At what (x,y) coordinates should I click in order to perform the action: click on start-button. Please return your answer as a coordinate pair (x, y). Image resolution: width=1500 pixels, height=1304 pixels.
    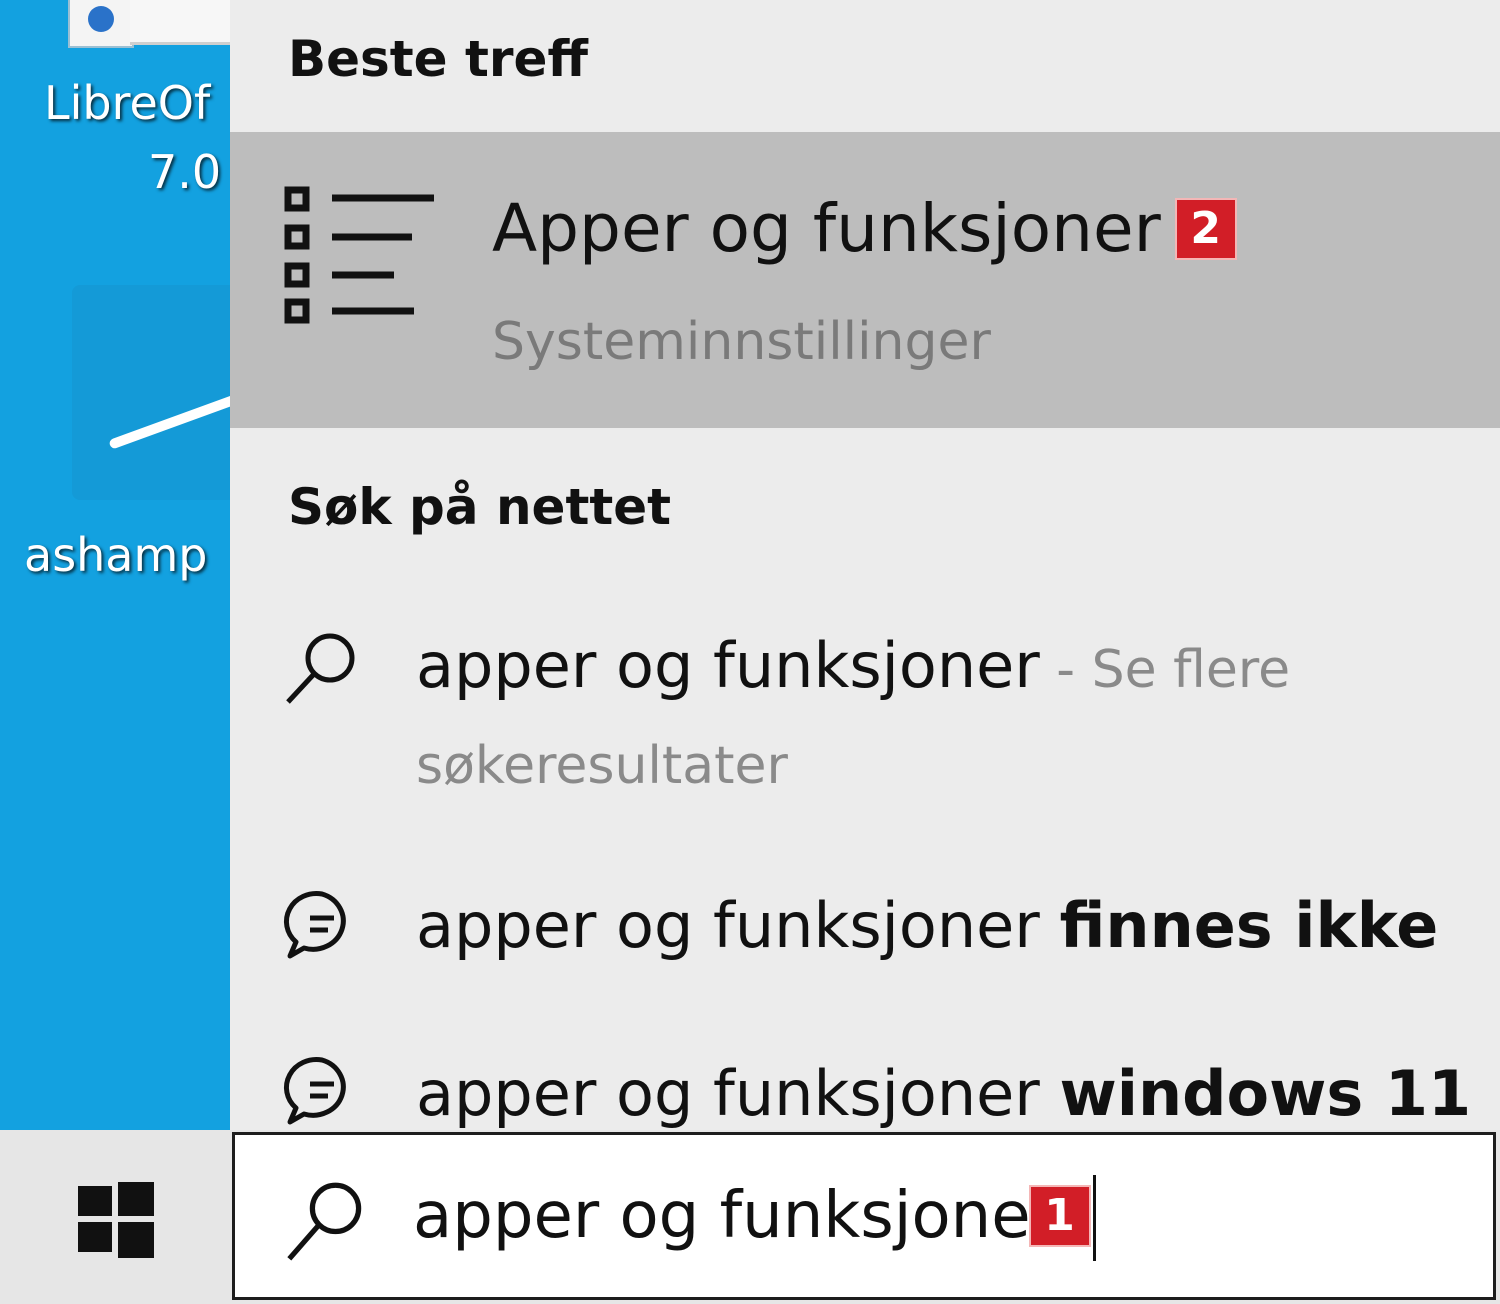
    Looking at the image, I should click on (115, 1217).